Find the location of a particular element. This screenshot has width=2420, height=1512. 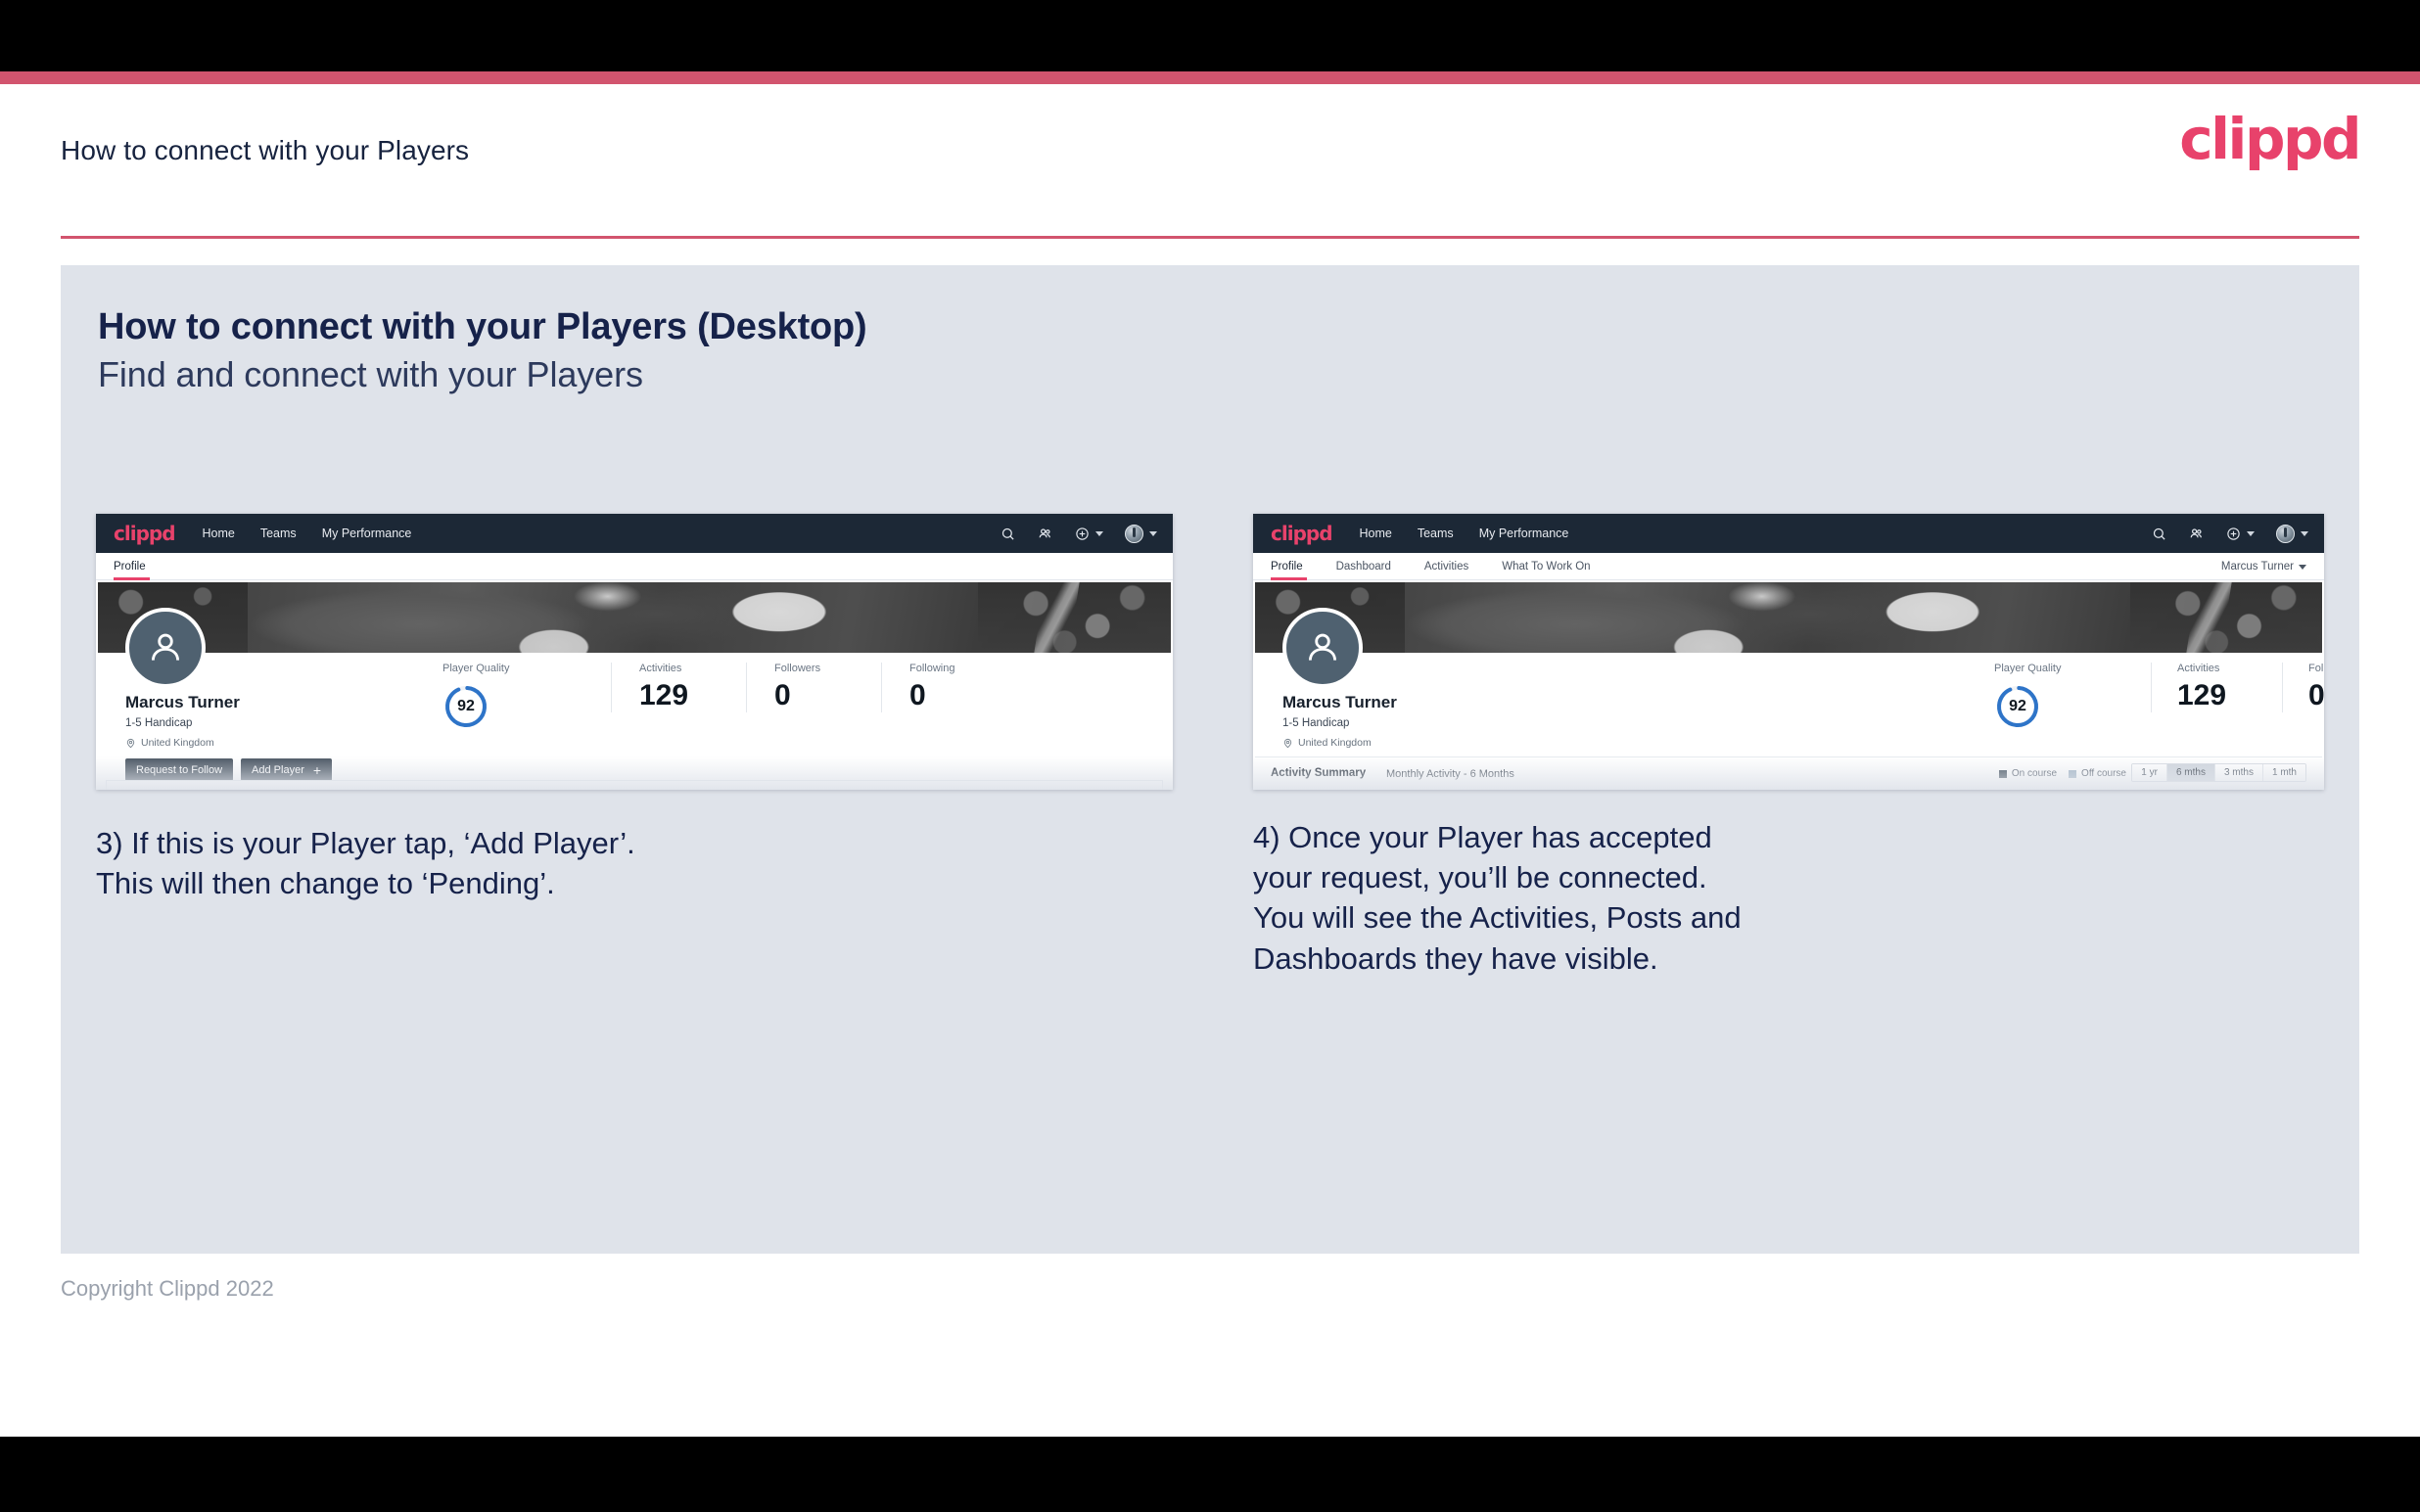

right-stats-row: Player Quality 92 Activities 129 Foll 0 is located at coordinates (2159, 696).